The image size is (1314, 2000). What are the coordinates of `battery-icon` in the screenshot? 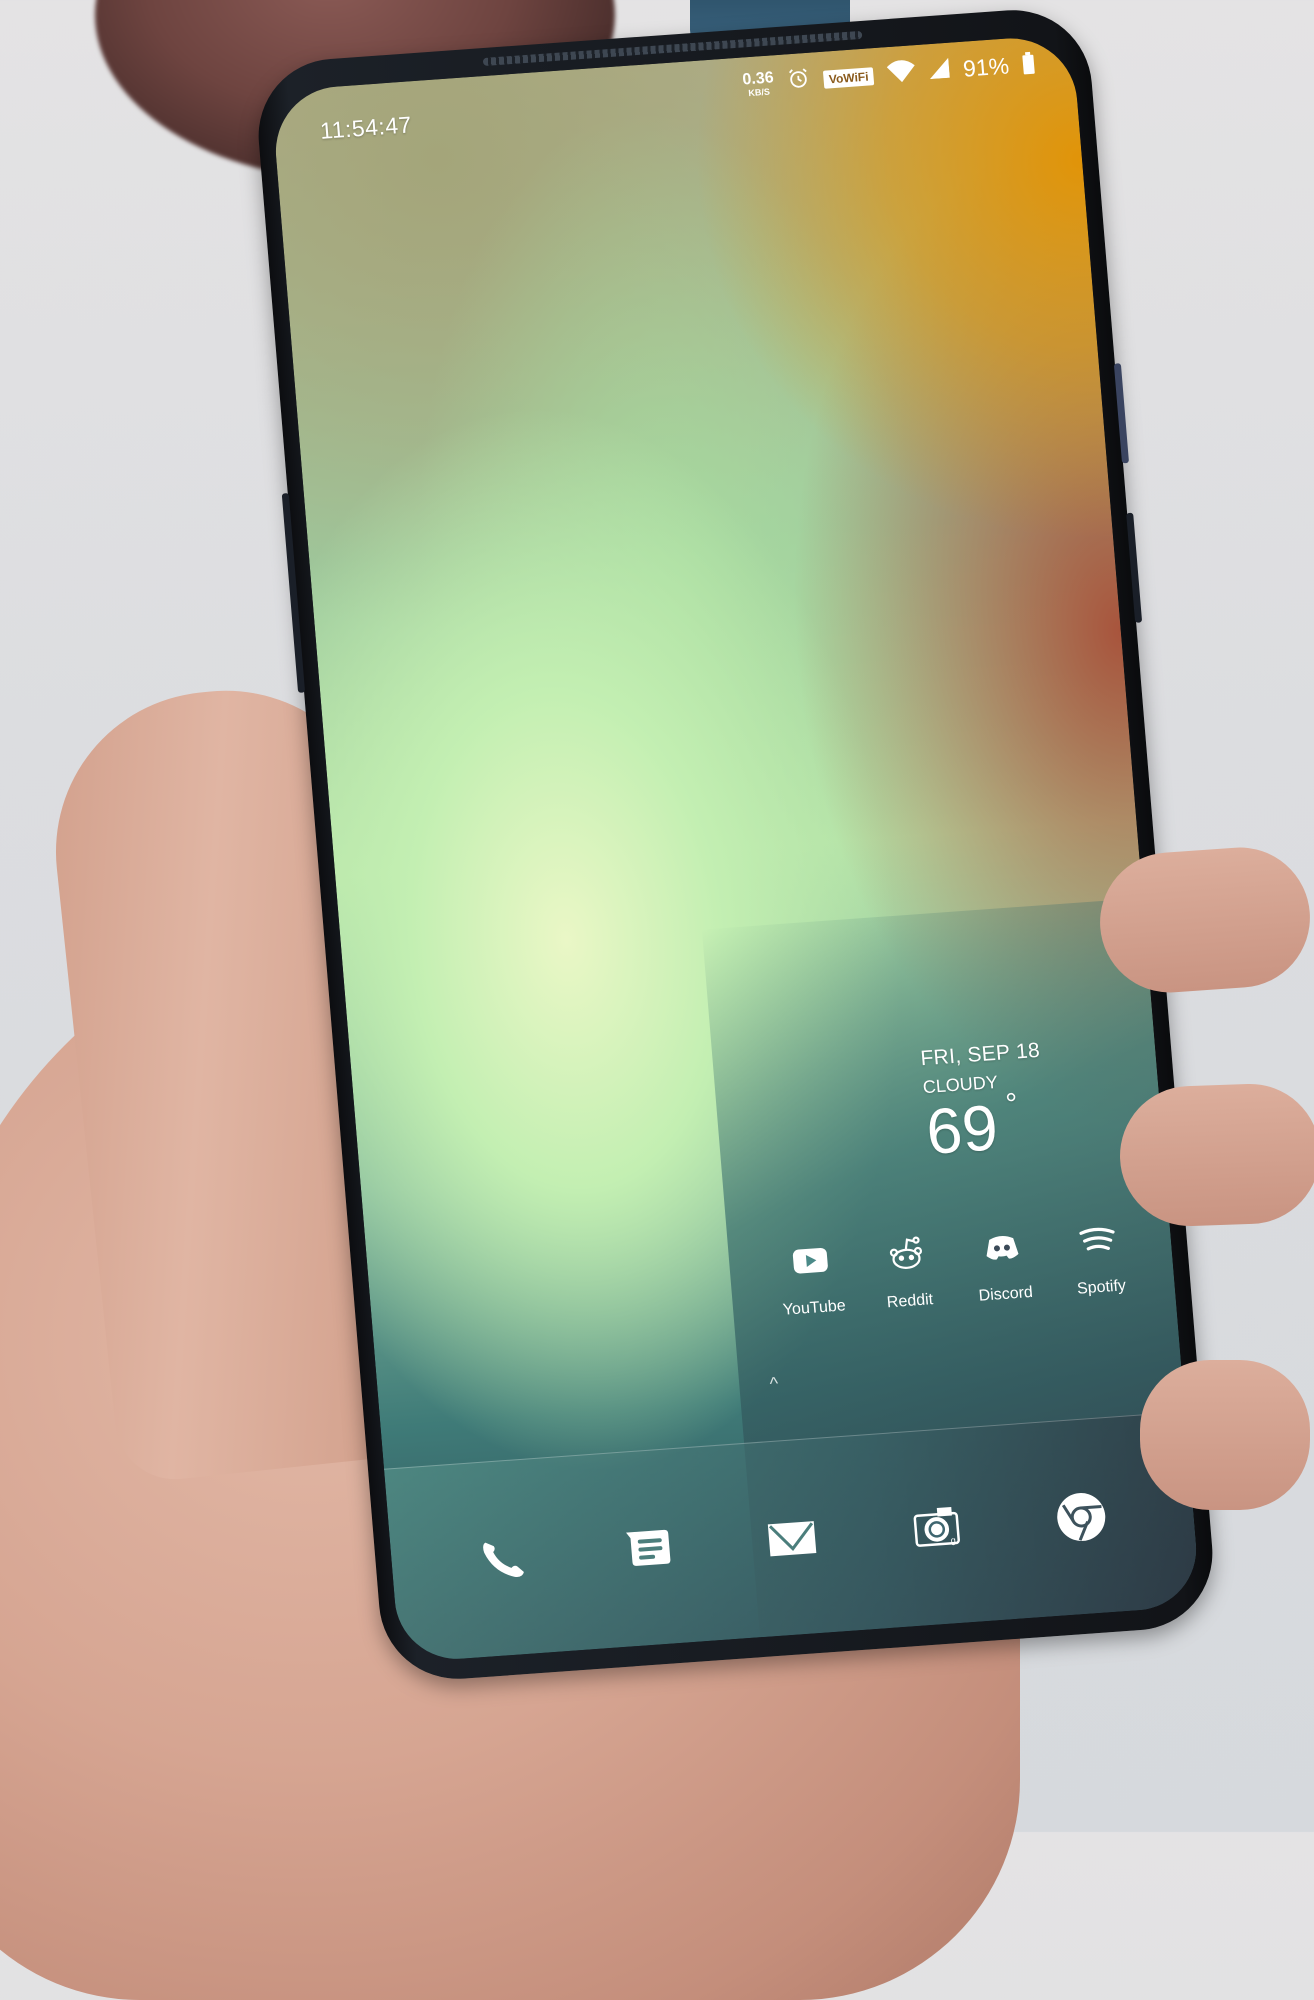 It's located at (1028, 64).